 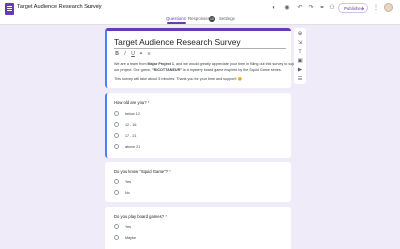 I want to click on side-toolbar: ⊕ ⇲ T ▣ ▶ ☰, so click(x=300, y=56).